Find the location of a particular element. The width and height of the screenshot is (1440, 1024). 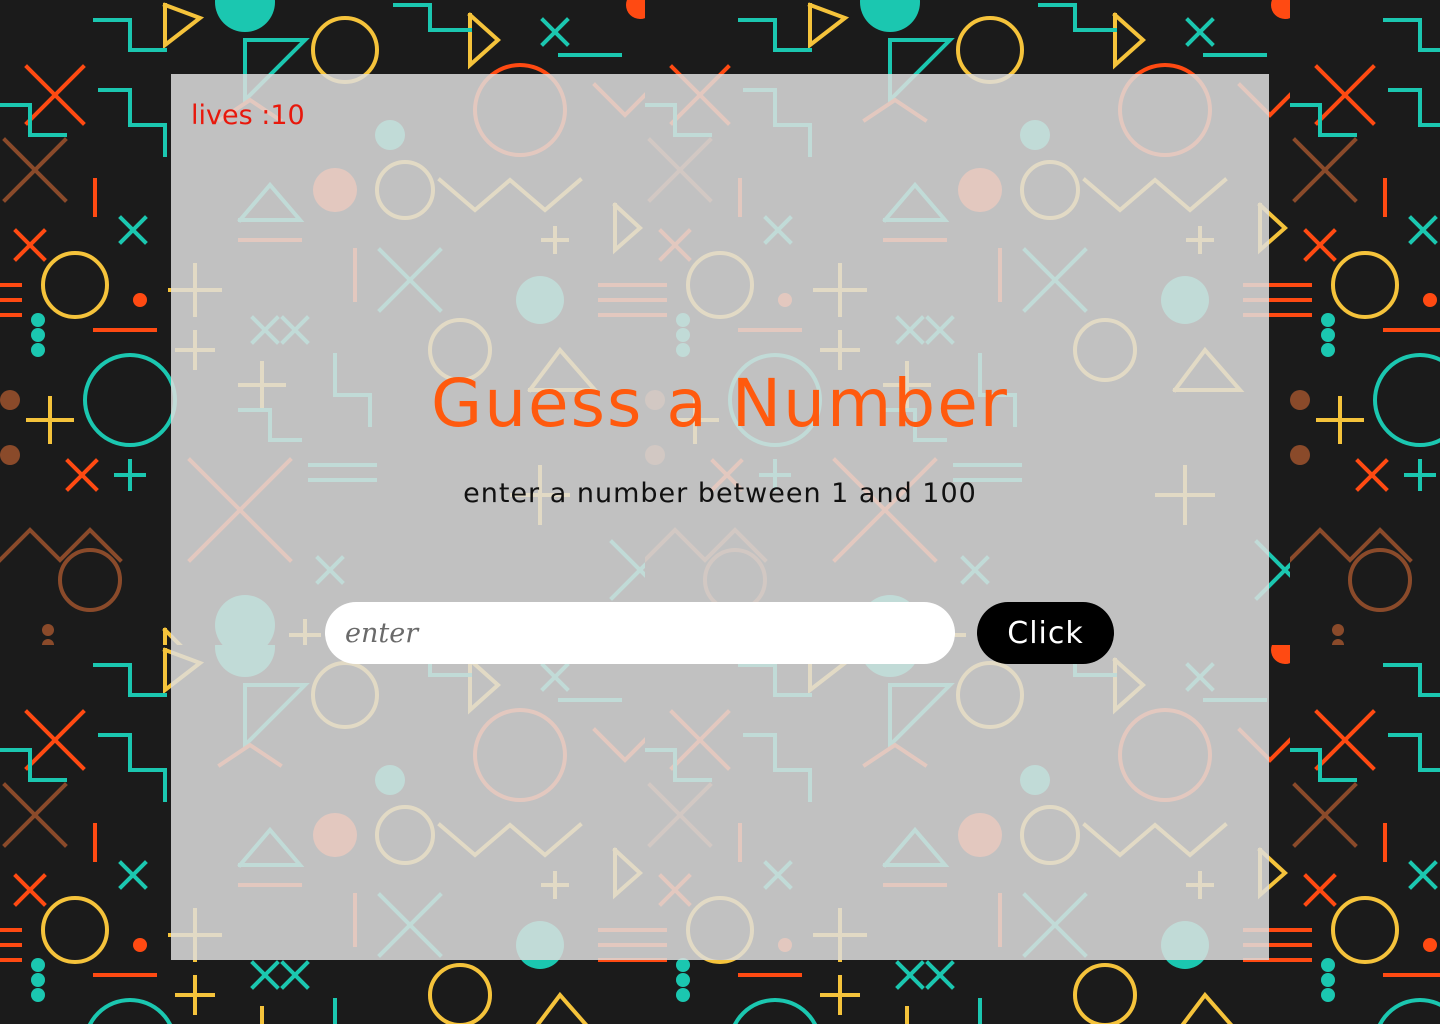

lives-label: lives : is located at coordinates (231, 115).